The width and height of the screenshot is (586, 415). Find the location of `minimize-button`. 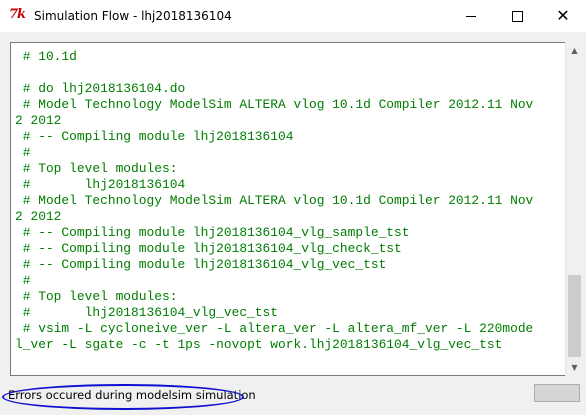

minimize-button is located at coordinates (471, 16).